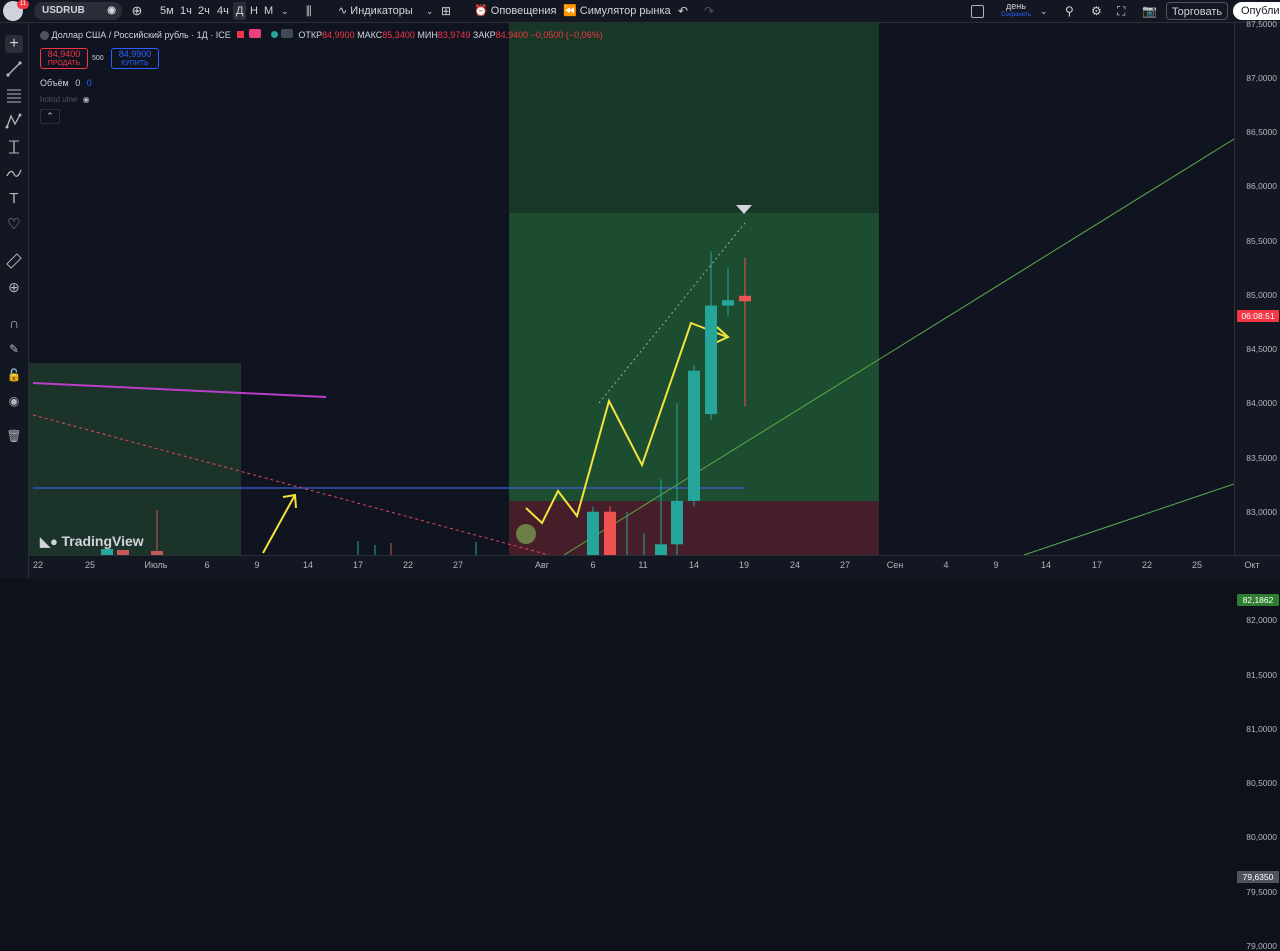  I want to click on volume-label: Объём, so click(54, 83).